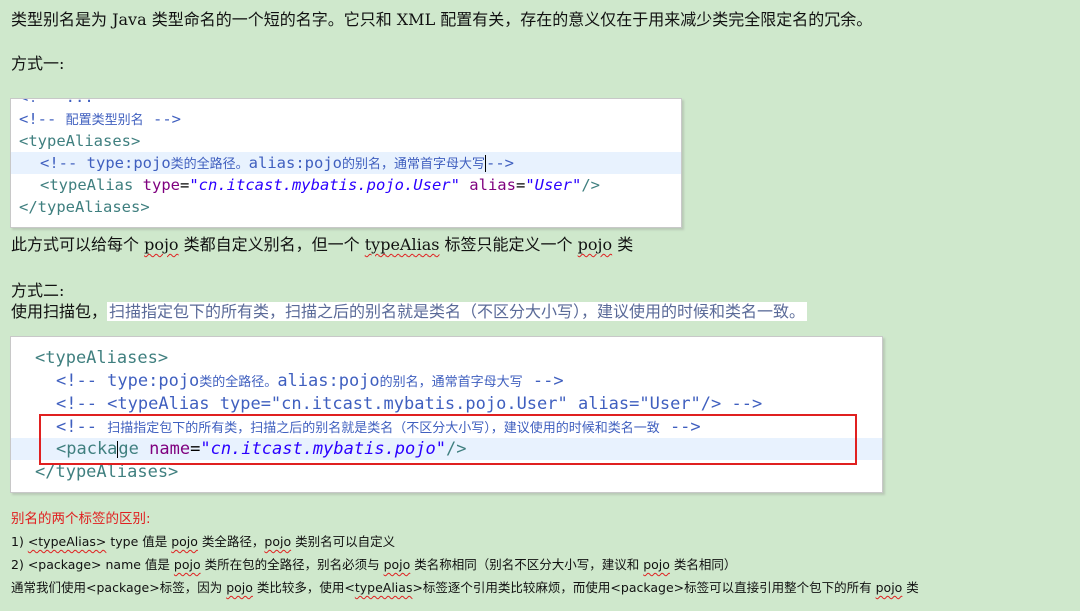  Describe the element at coordinates (81, 519) in the screenshot. I see `diff-title: 别名的两个标签的区别:` at that location.